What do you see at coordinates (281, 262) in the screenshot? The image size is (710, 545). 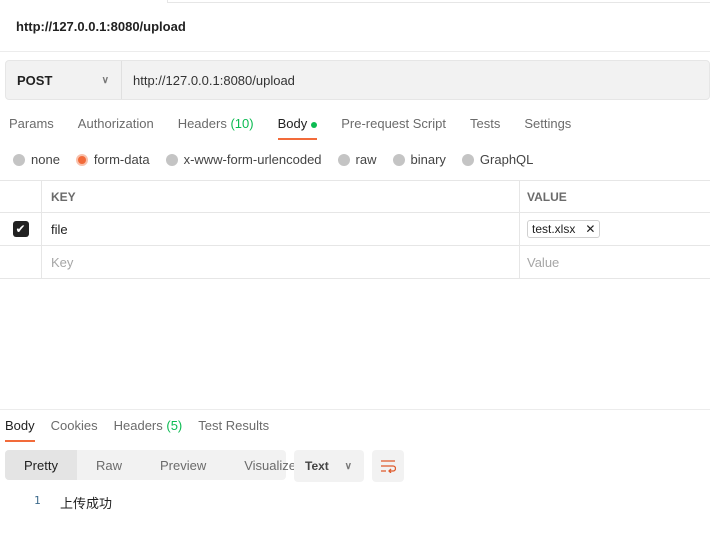 I see `key-input: Key` at bounding box center [281, 262].